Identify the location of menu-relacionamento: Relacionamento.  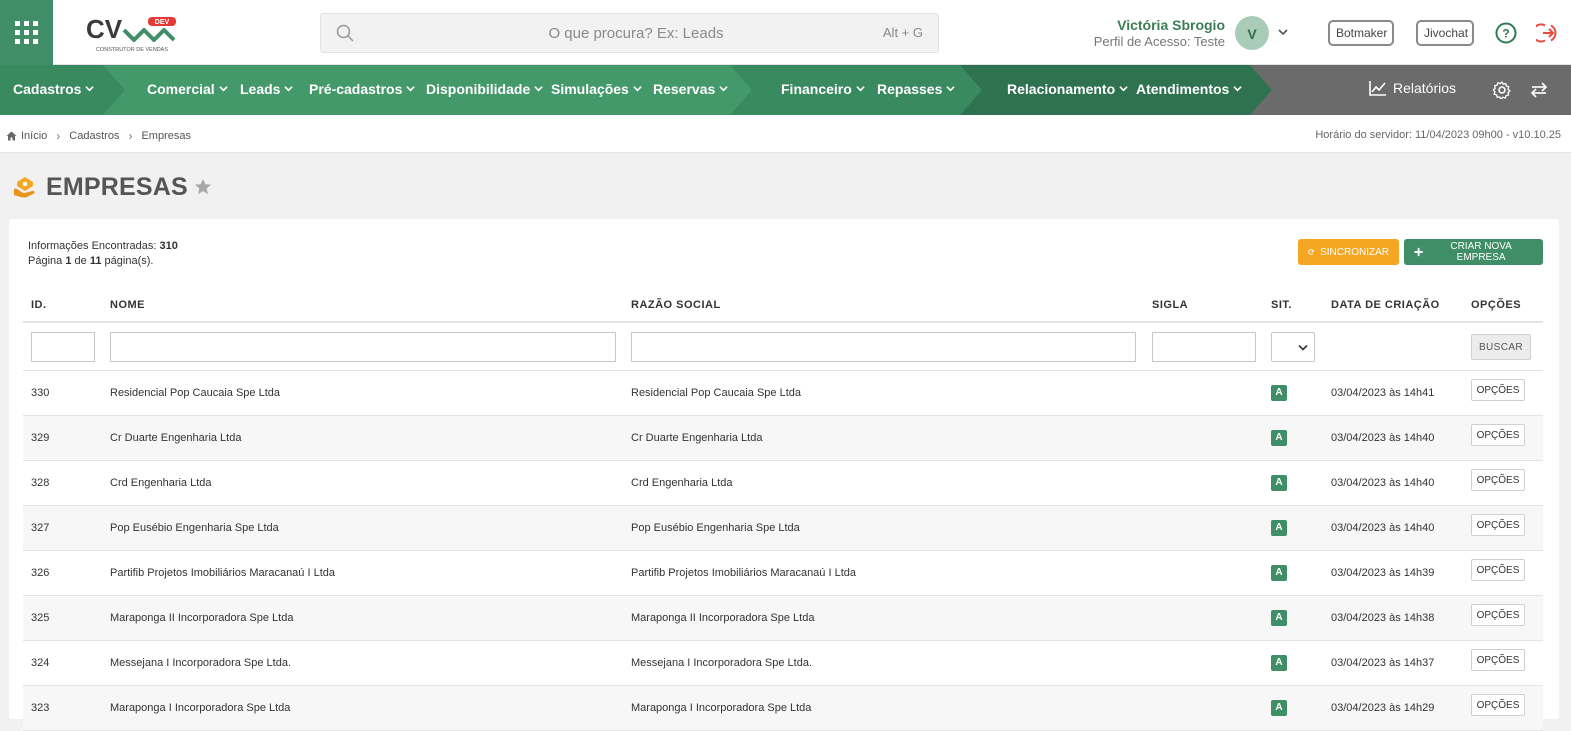
(1067, 89).